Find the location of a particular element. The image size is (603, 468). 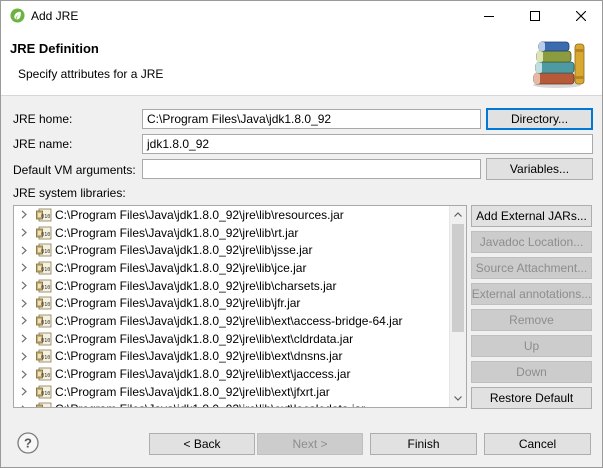

scrollbar-thumb is located at coordinates (458, 278).